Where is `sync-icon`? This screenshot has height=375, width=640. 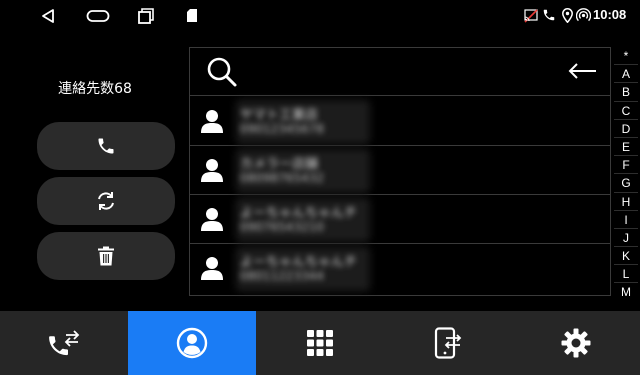 sync-icon is located at coordinates (106, 201).